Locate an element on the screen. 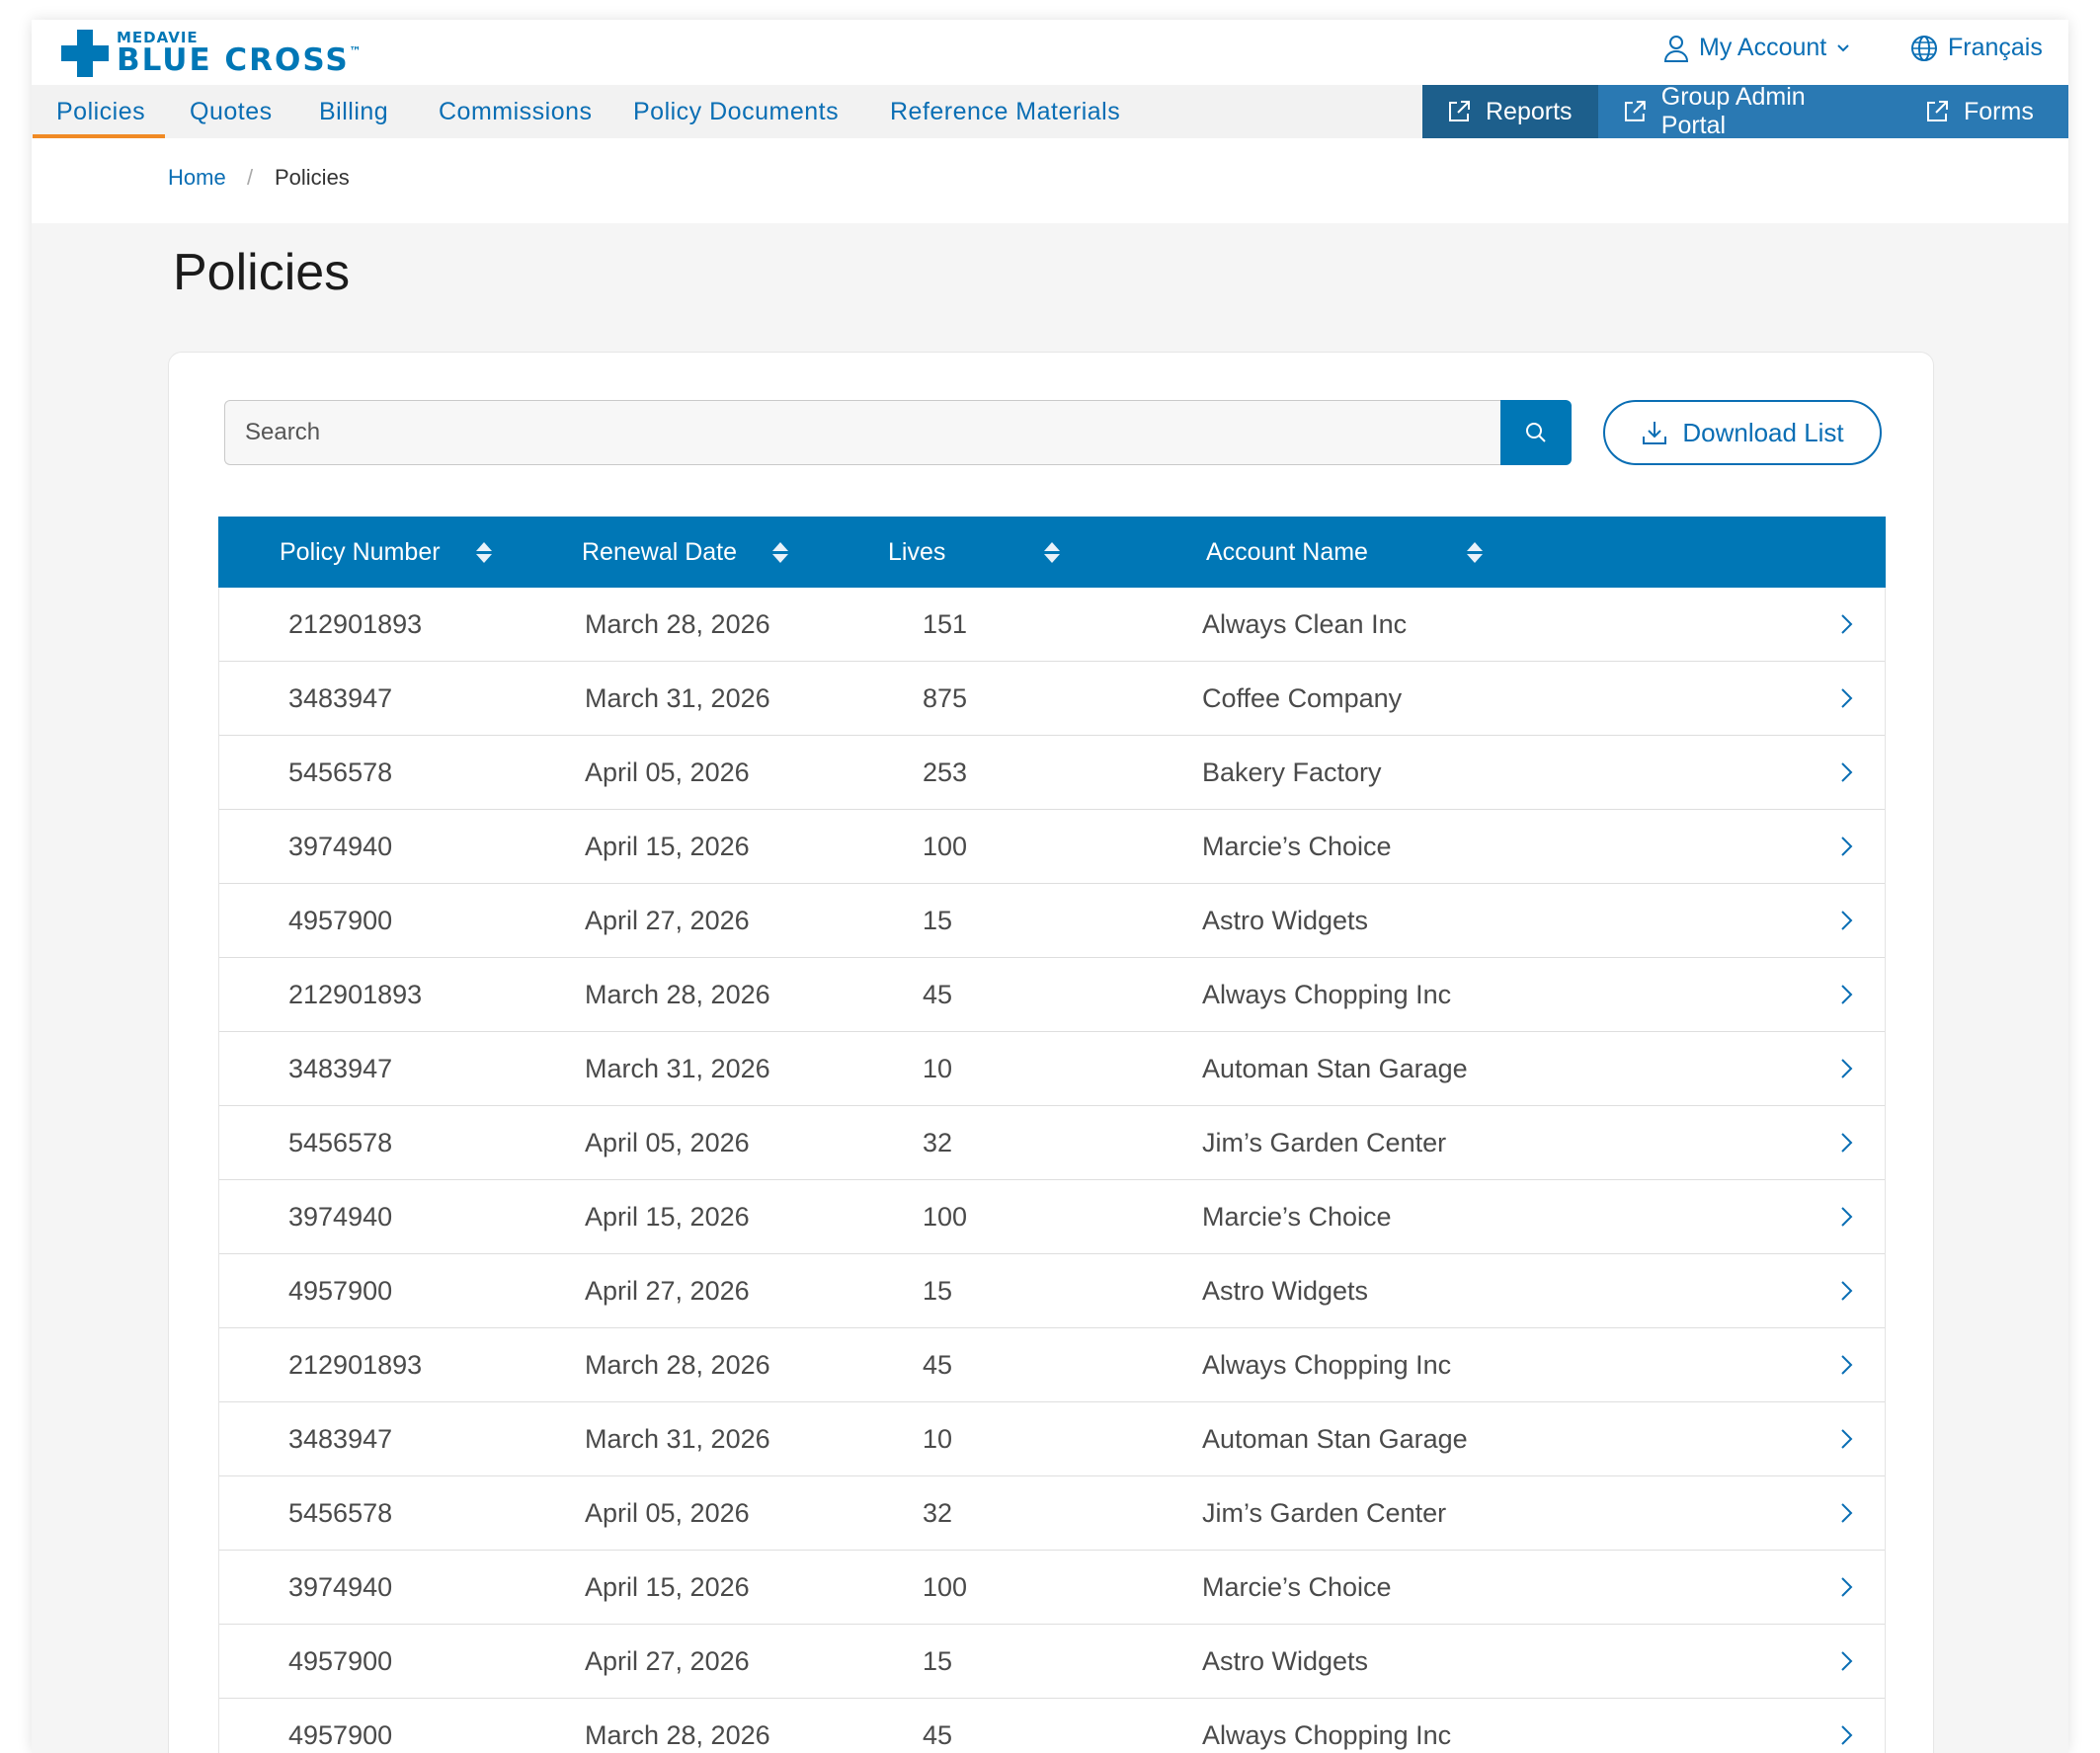 This screenshot has width=2100, height=1753. nav-reference-materials: Reference Materials is located at coordinates (1005, 111).